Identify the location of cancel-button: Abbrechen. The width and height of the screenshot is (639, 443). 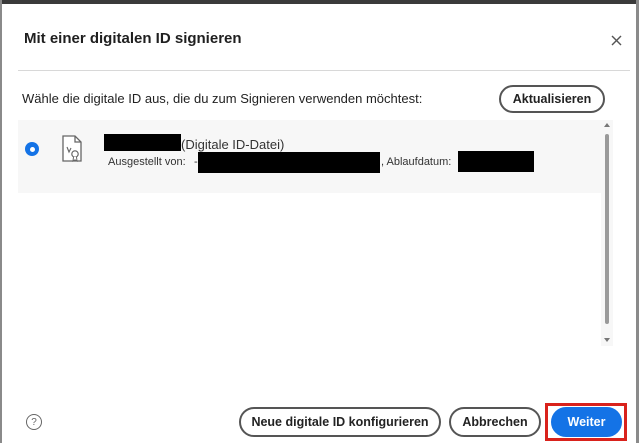
(495, 422).